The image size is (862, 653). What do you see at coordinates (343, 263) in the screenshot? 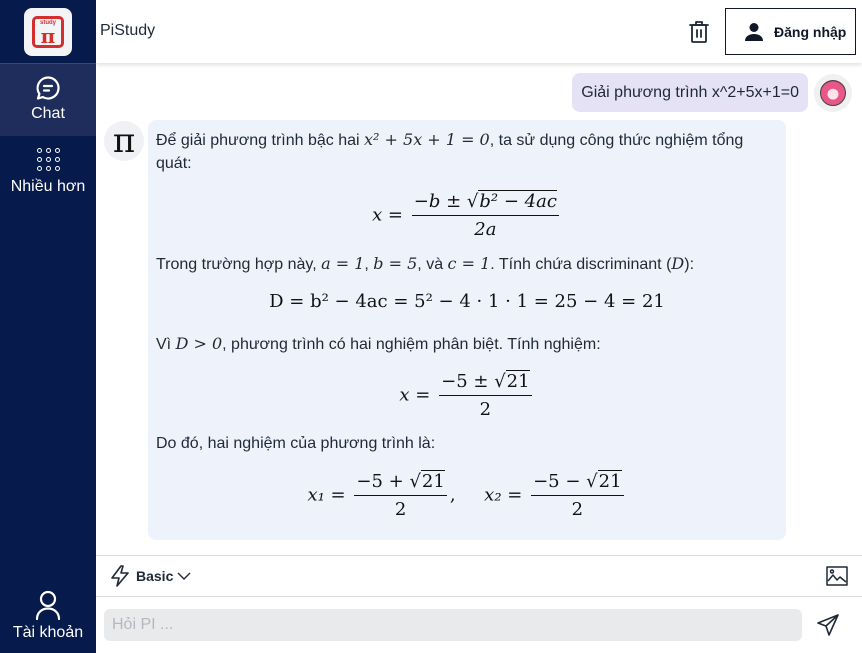
I see `inline-math: a = 1` at bounding box center [343, 263].